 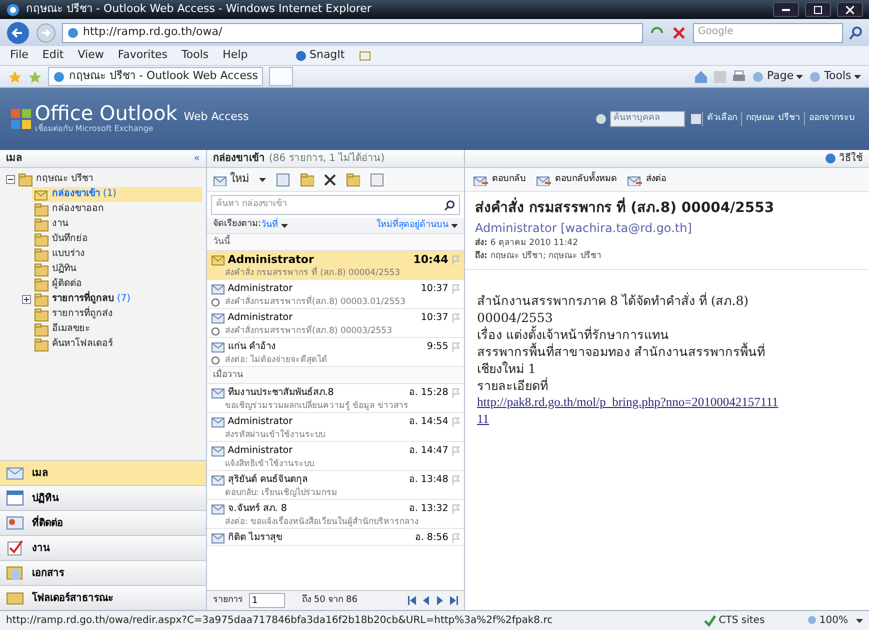 I want to click on people-search-field: ค้นหาบุคคล, so click(x=647, y=119).